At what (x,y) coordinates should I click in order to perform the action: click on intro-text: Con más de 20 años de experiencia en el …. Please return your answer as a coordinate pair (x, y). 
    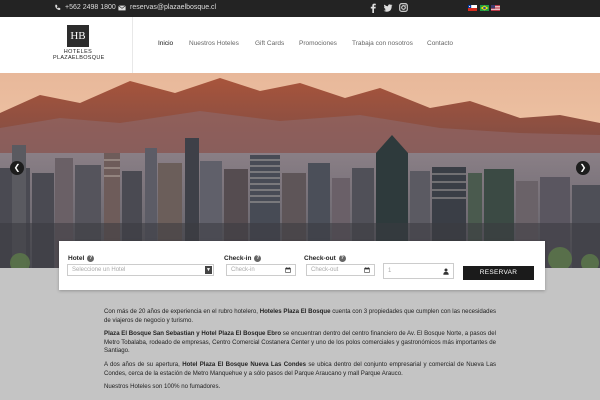
    Looking at the image, I should click on (300, 352).